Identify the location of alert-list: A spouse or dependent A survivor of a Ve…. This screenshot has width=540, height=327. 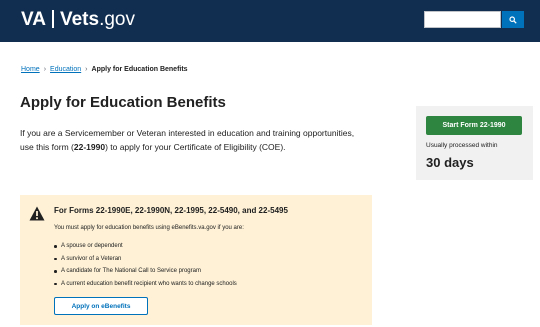
(145, 265).